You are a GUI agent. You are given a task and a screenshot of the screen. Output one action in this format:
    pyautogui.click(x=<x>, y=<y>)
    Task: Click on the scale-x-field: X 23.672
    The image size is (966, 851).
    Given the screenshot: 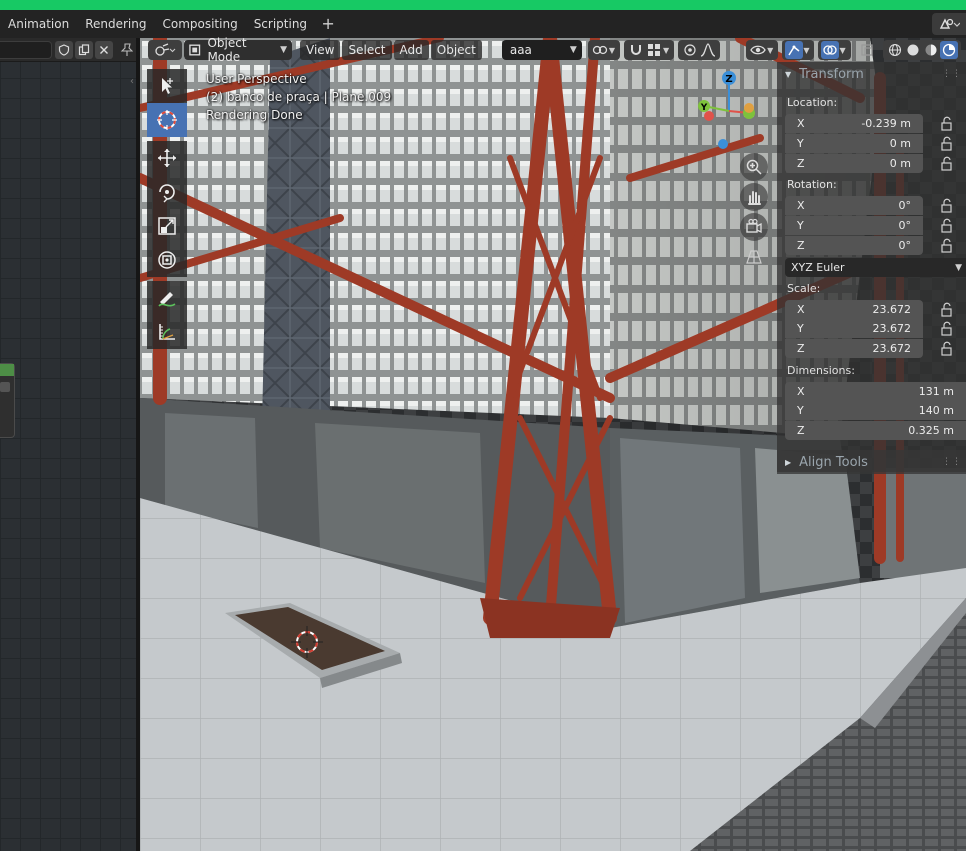 What is the action you would take?
    pyautogui.click(x=854, y=309)
    